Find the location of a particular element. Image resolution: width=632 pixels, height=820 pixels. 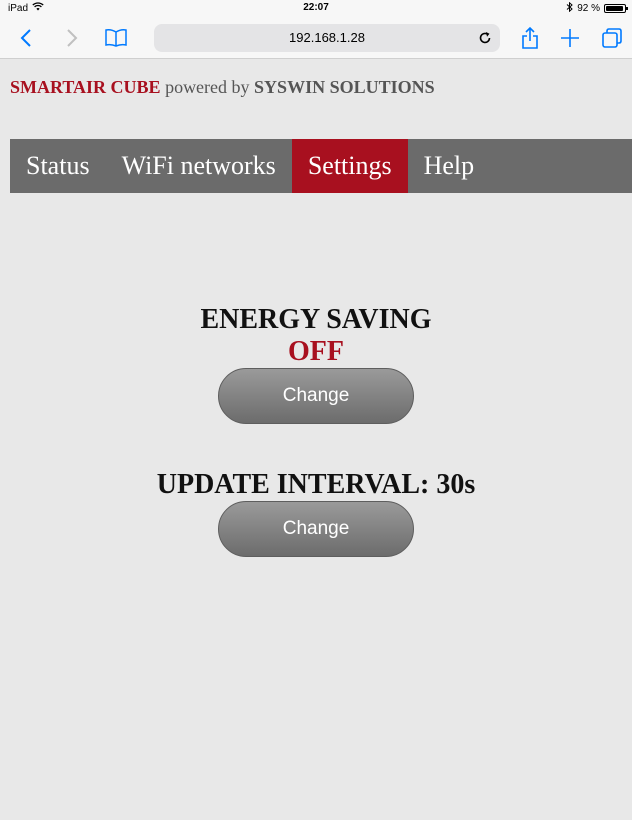

browser-toolbar: 192.168.1.28 is located at coordinates (316, 38).